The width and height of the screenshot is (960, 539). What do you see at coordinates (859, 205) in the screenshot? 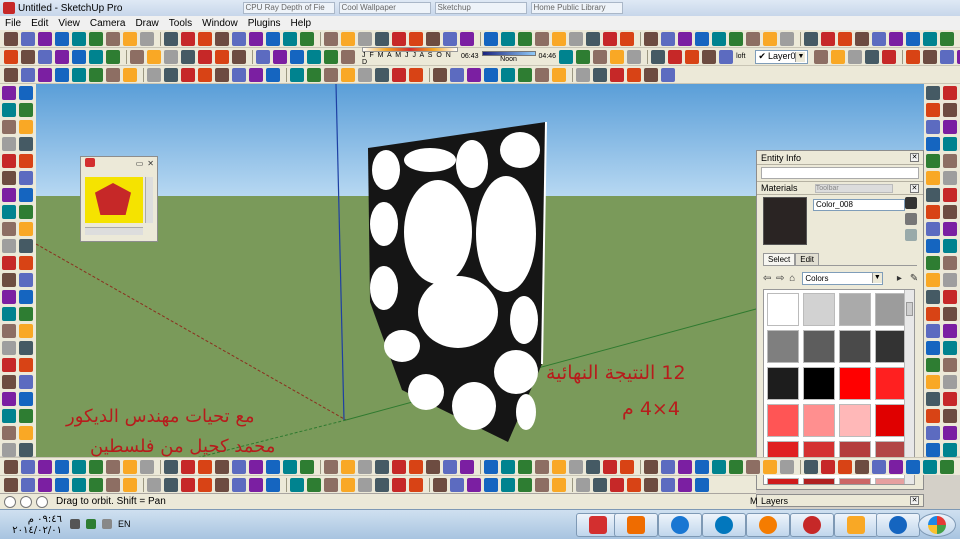
I see `material-name-field: Color_008` at bounding box center [859, 205].